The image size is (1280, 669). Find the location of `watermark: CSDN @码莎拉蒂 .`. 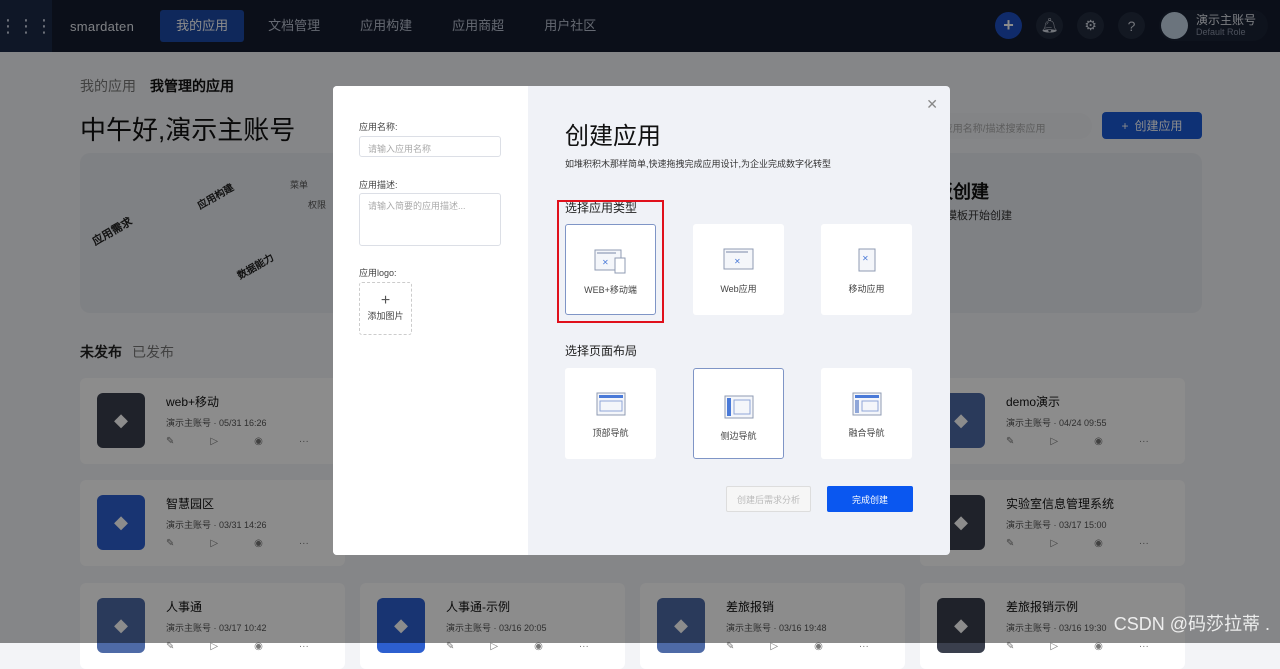

watermark: CSDN @码莎拉蒂 . is located at coordinates (1191, 624).